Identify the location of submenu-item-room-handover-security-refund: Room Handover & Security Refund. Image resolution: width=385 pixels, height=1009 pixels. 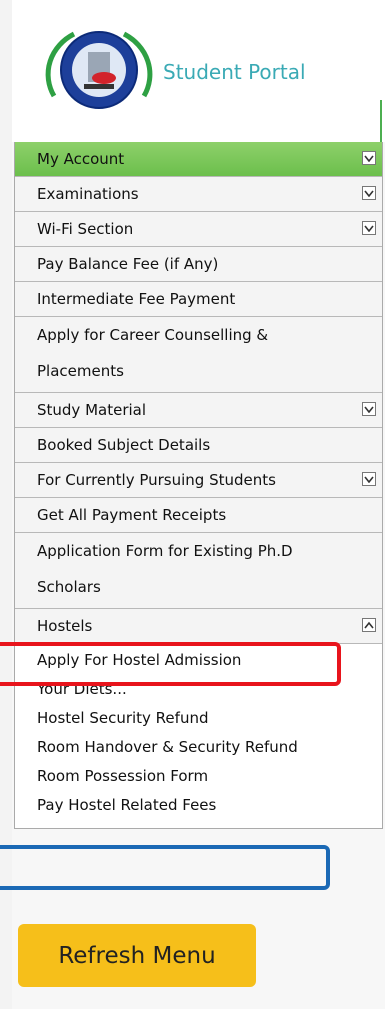
(198, 747).